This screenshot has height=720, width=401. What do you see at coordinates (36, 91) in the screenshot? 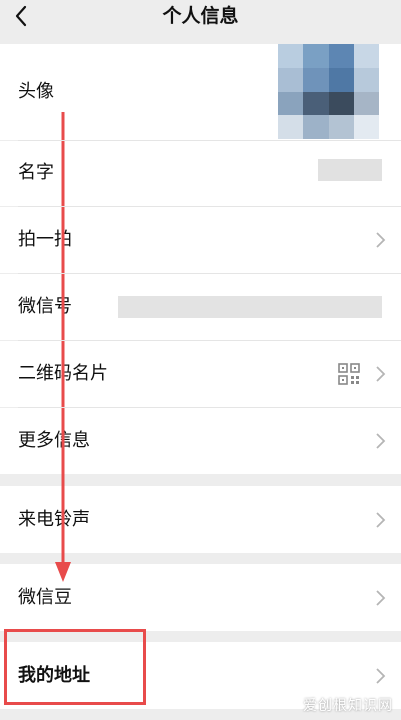
I see `row-label-avatar: 头像` at bounding box center [36, 91].